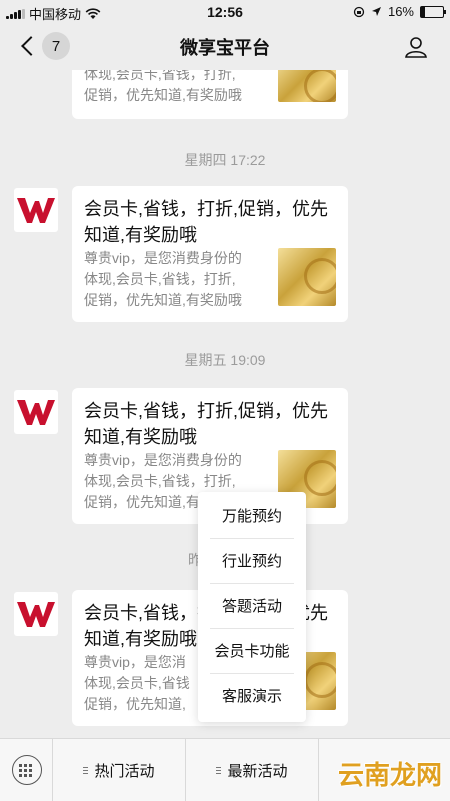 This screenshot has height=801, width=450. I want to click on card-desc: 体现,会员卡,省钱，打折, 促销，优先知道,有奖励哦, so click(176, 88).